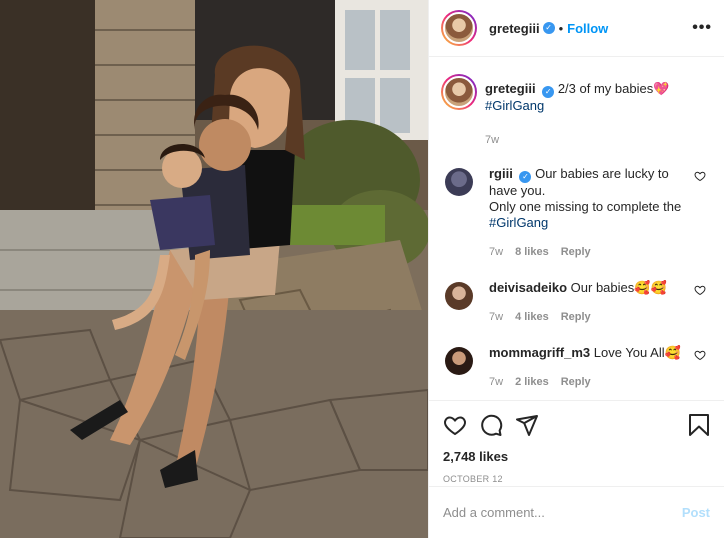 Image resolution: width=724 pixels, height=538 pixels. What do you see at coordinates (518, 222) in the screenshot?
I see `comment-hashtag: #GirlGang` at bounding box center [518, 222].